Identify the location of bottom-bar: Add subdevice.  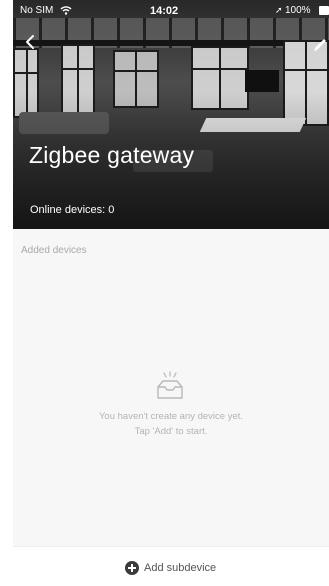
(171, 566).